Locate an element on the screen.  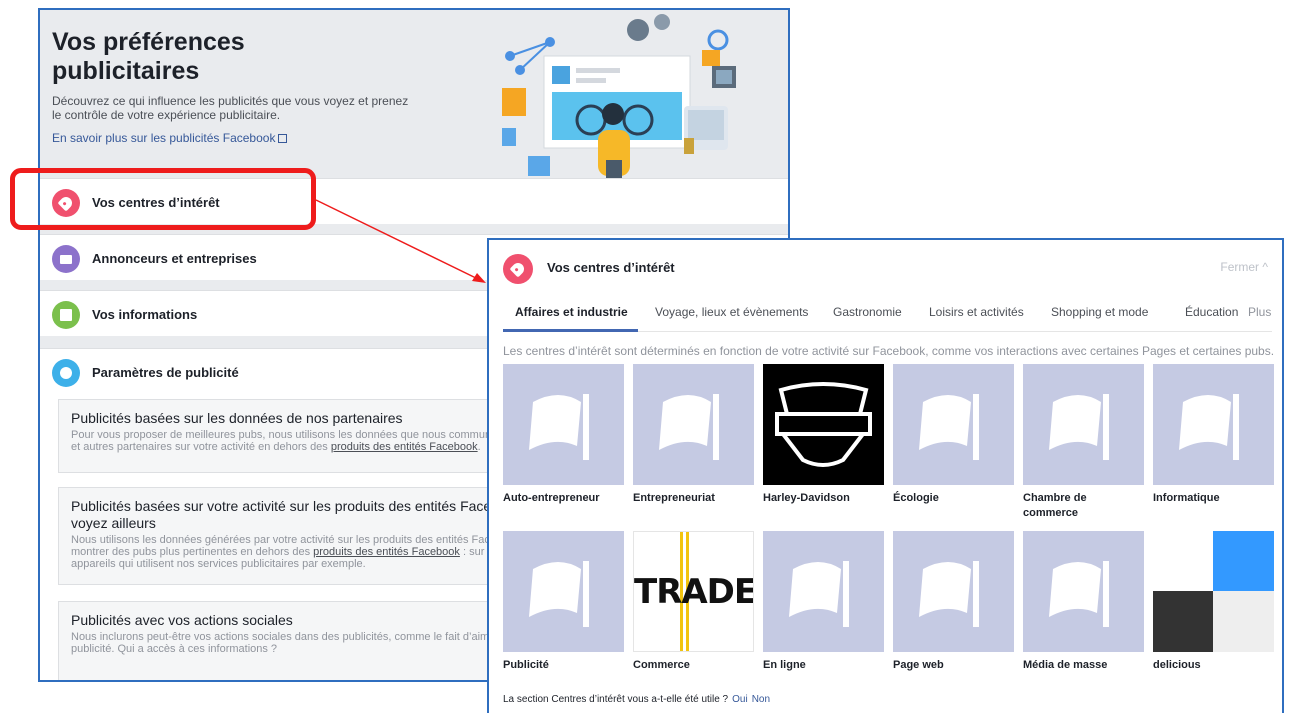
tag-icon is located at coordinates (518, 269).